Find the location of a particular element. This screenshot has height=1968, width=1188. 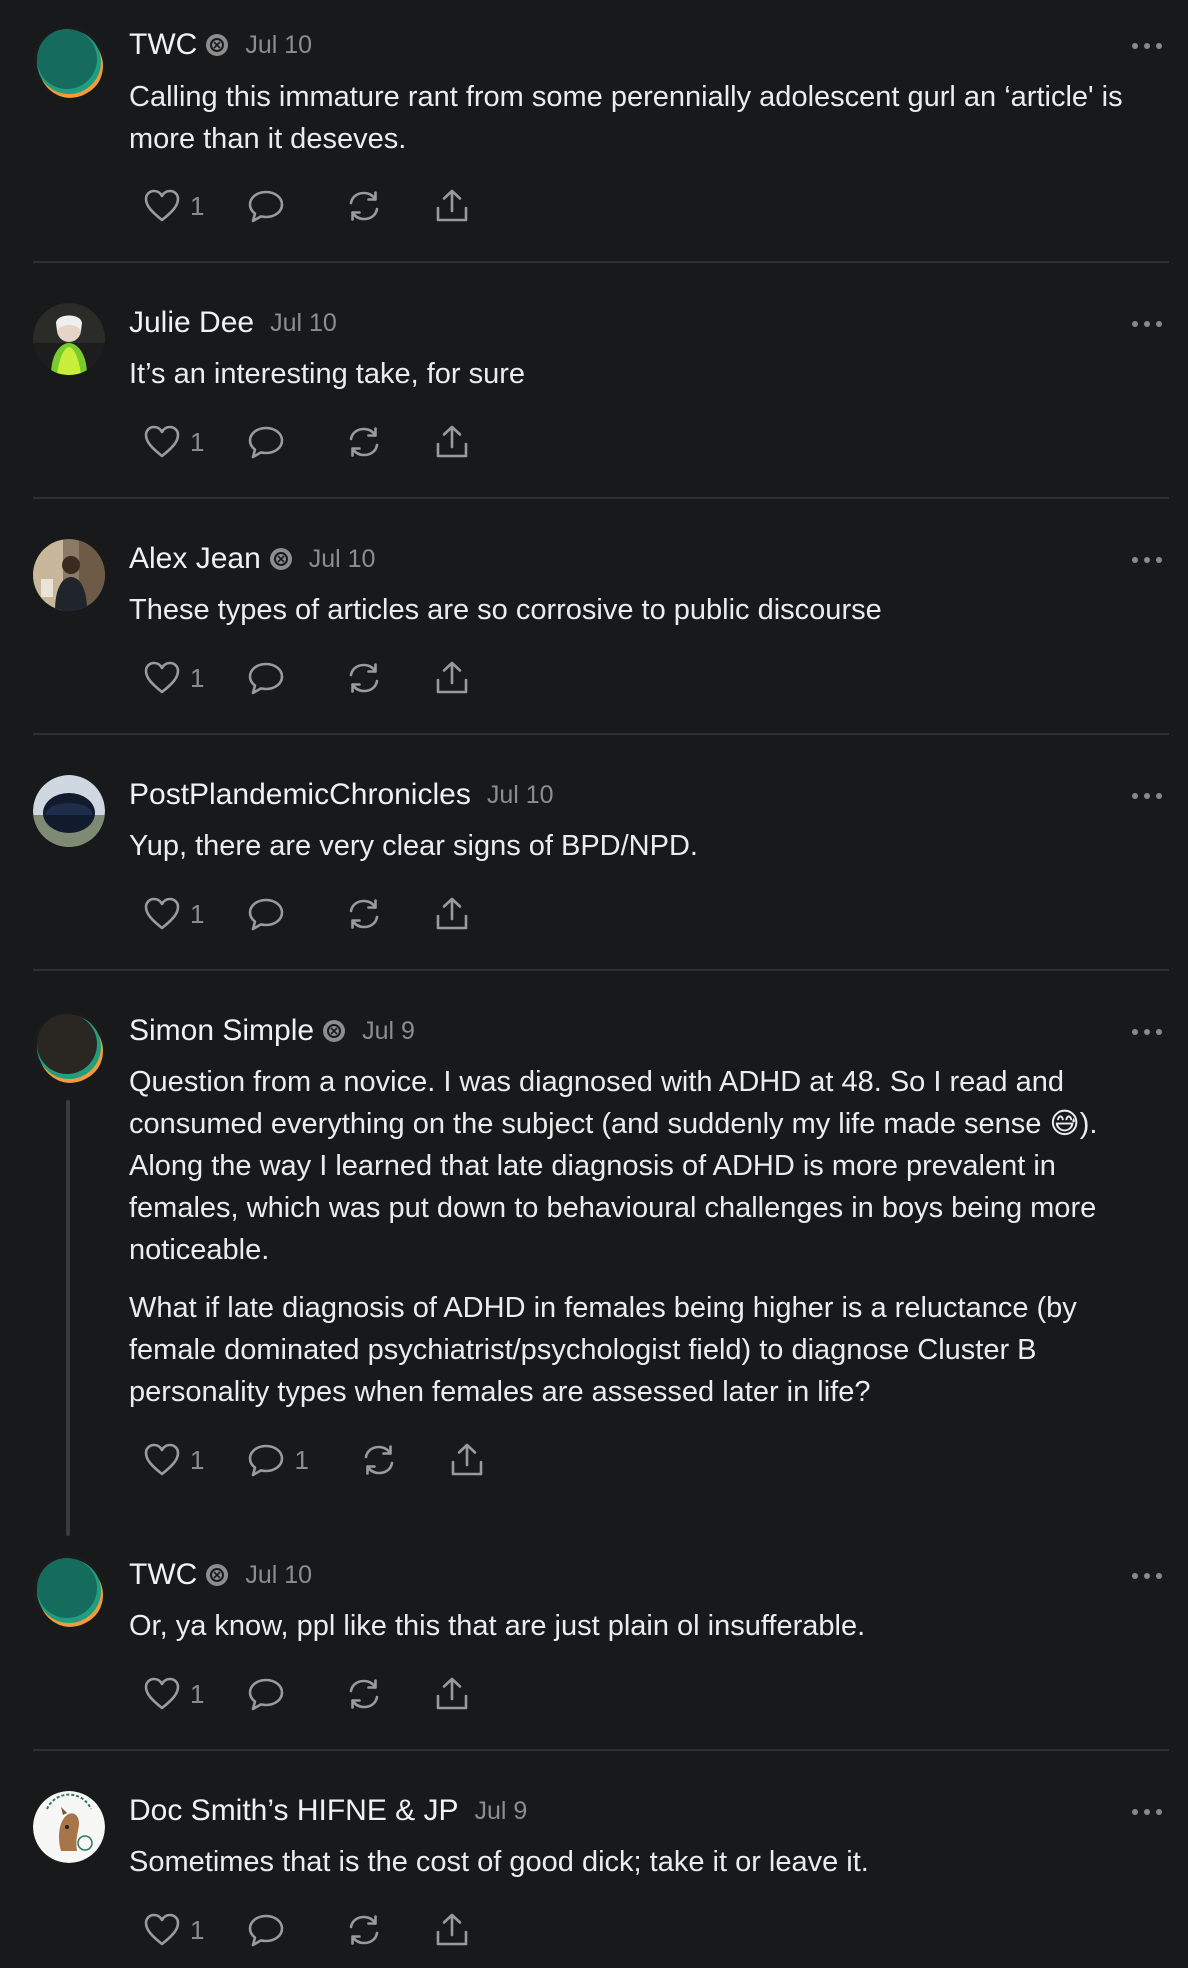

author-name: Julie Dee is located at coordinates (191, 323).